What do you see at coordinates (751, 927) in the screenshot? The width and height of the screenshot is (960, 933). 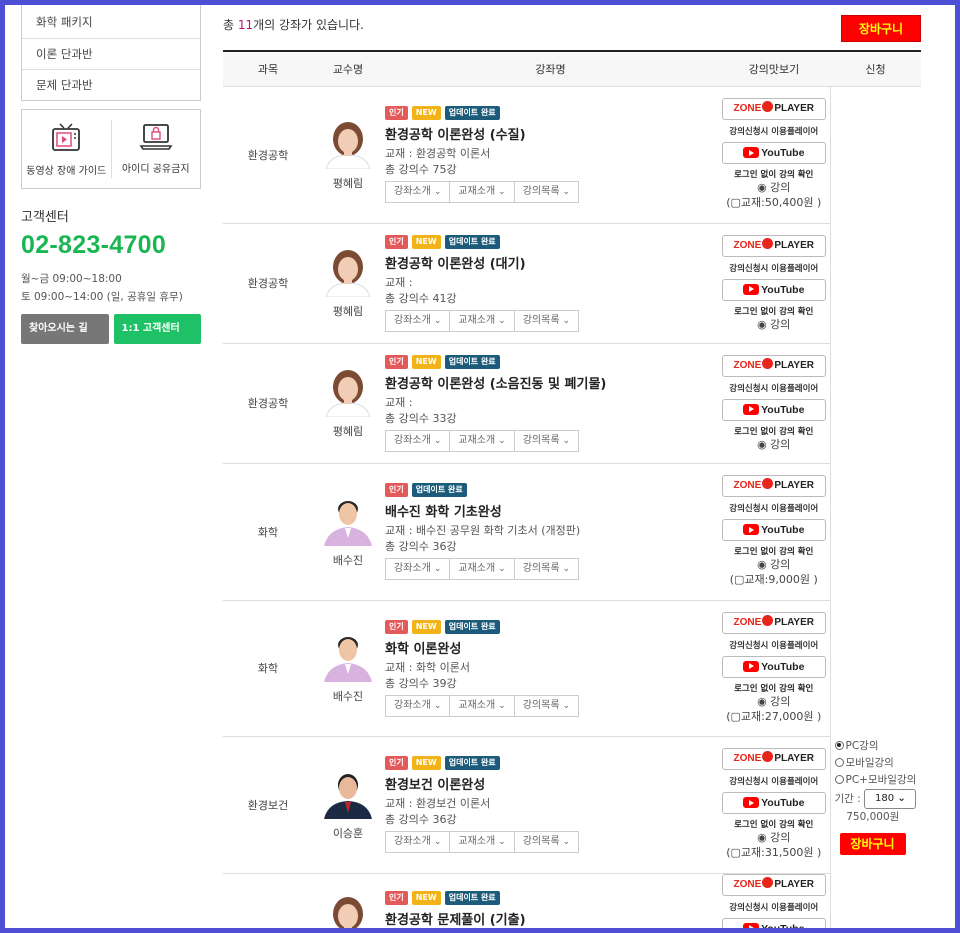 I see `youtube-play-icon` at bounding box center [751, 927].